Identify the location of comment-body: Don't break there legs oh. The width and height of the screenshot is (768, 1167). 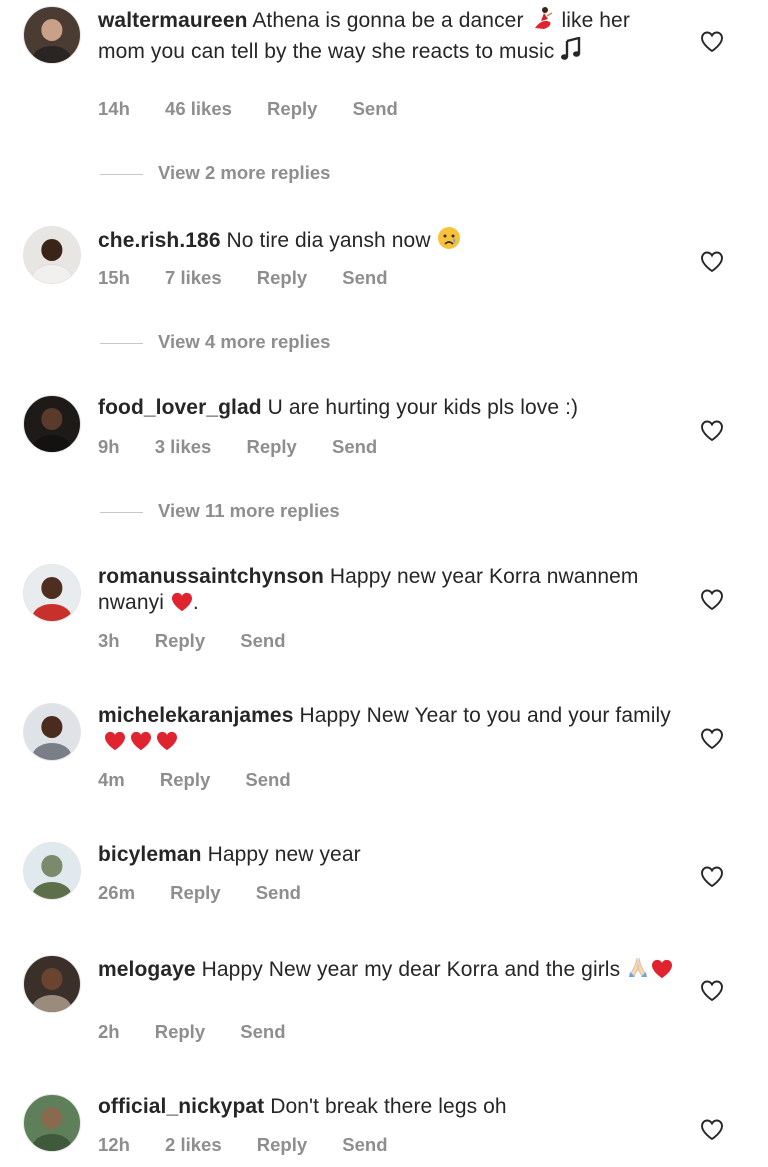
(388, 1106).